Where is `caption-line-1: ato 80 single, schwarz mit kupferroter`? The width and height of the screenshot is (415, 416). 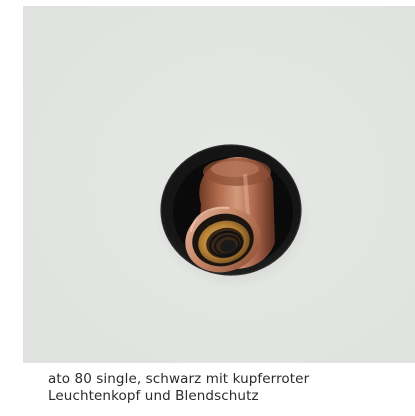
caption-line-1: ato 80 single, schwarz mit kupferroter is located at coordinates (179, 379).